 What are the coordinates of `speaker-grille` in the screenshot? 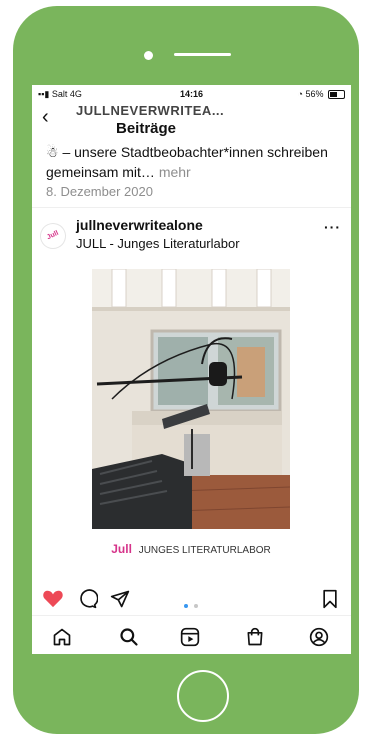 It's located at (202, 54).